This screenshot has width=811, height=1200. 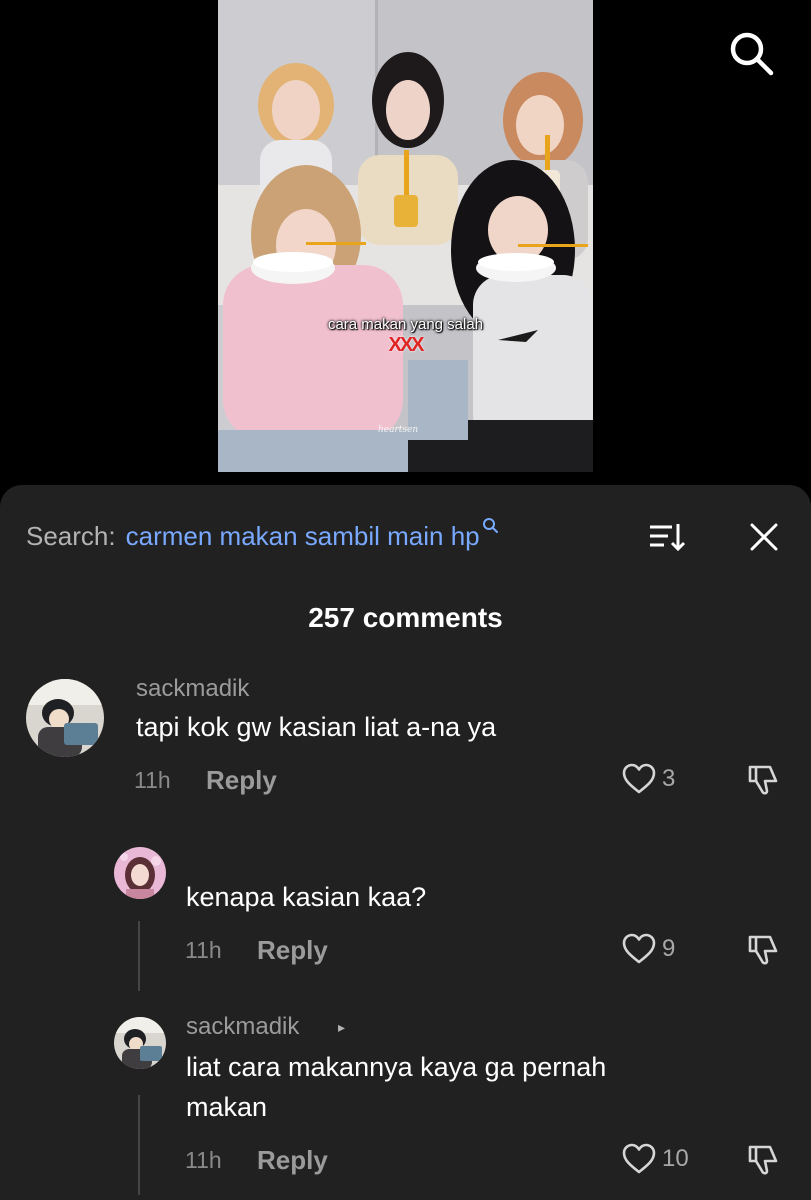 I want to click on like-button: 10, so click(x=655, y=1159).